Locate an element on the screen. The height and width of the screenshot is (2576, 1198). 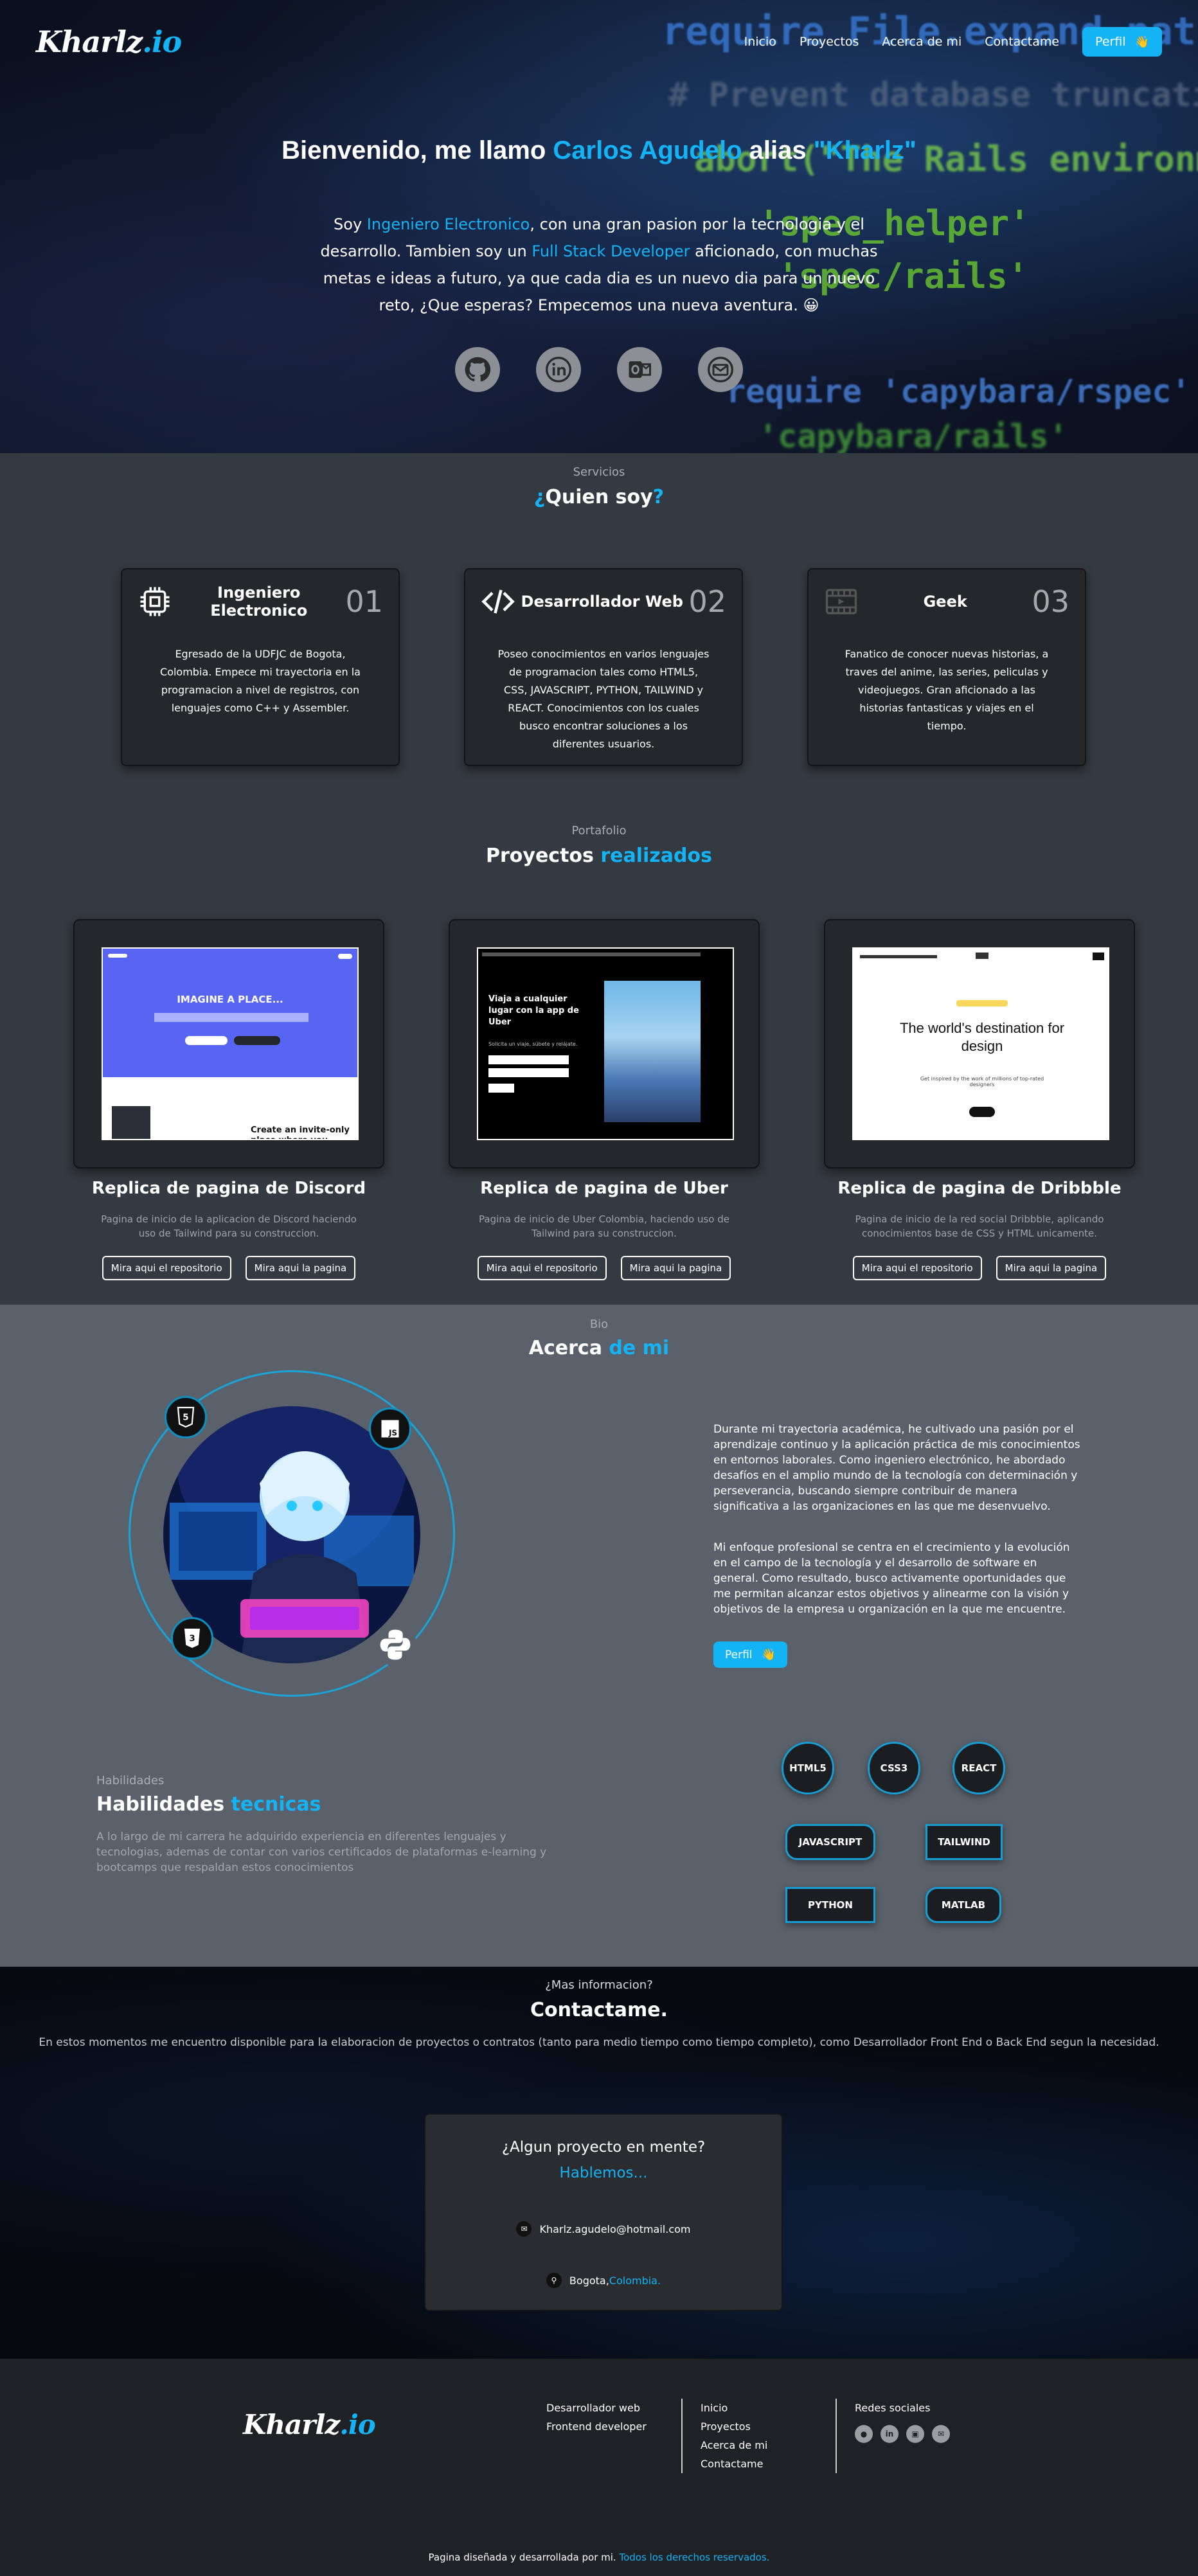
projects-kicker: Portafolio is located at coordinates (599, 830).